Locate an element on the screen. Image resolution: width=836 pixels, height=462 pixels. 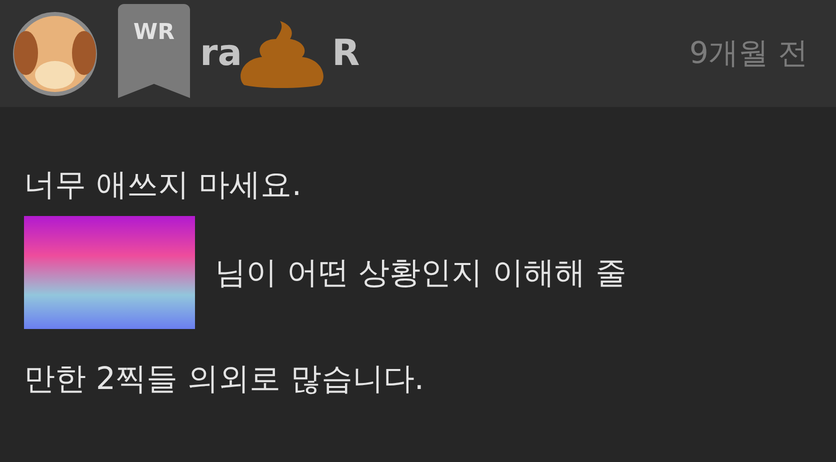
timestamp: 9개월 전 is located at coordinates (748, 54).